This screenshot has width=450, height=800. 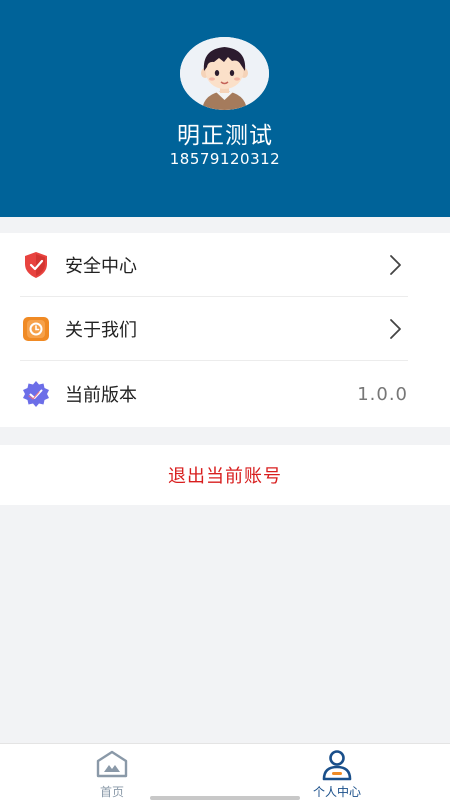 What do you see at coordinates (382, 394) in the screenshot?
I see `version-value: 1.0.0` at bounding box center [382, 394].